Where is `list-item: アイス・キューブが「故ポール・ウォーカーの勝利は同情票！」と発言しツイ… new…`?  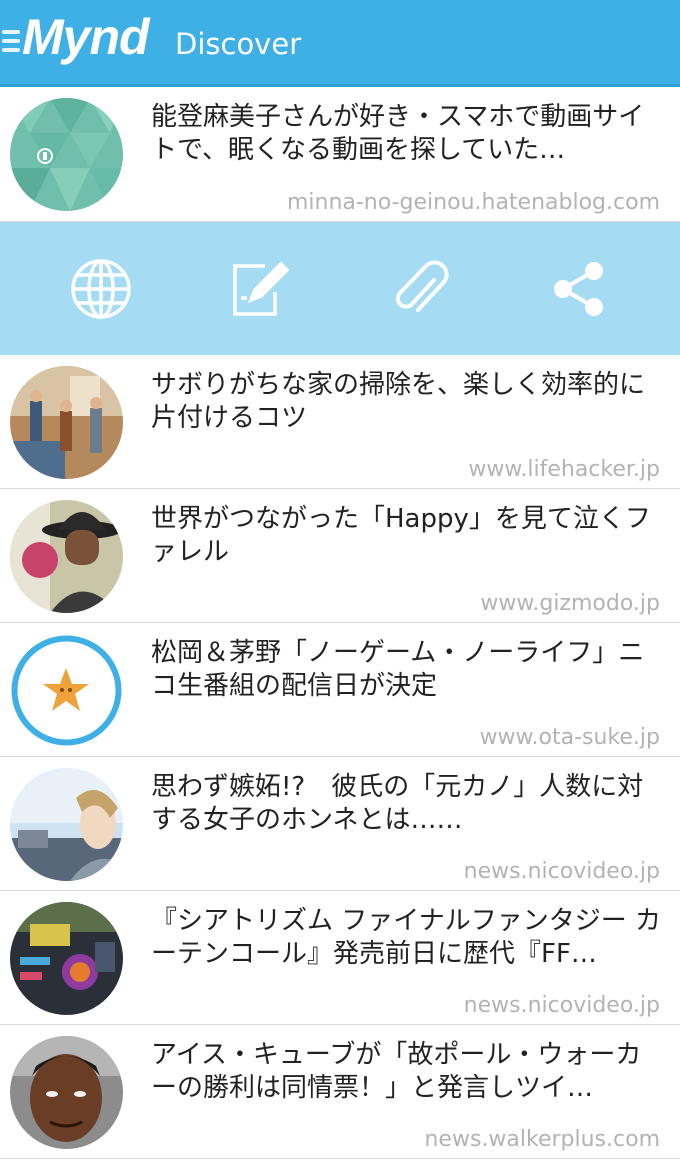 list-item: アイス・キューブが「故ポール・ウォーカーの勝利は同情票！」と発言しツイ… new… is located at coordinates (340, 1092).